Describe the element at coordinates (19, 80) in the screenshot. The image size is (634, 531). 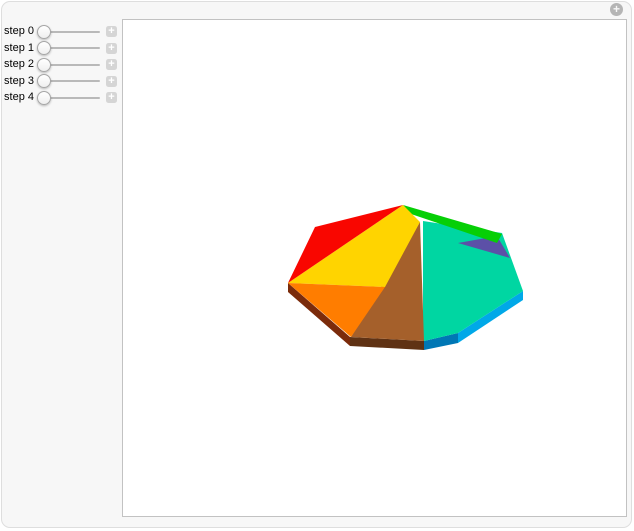
I see `slider-label: step 3` at that location.